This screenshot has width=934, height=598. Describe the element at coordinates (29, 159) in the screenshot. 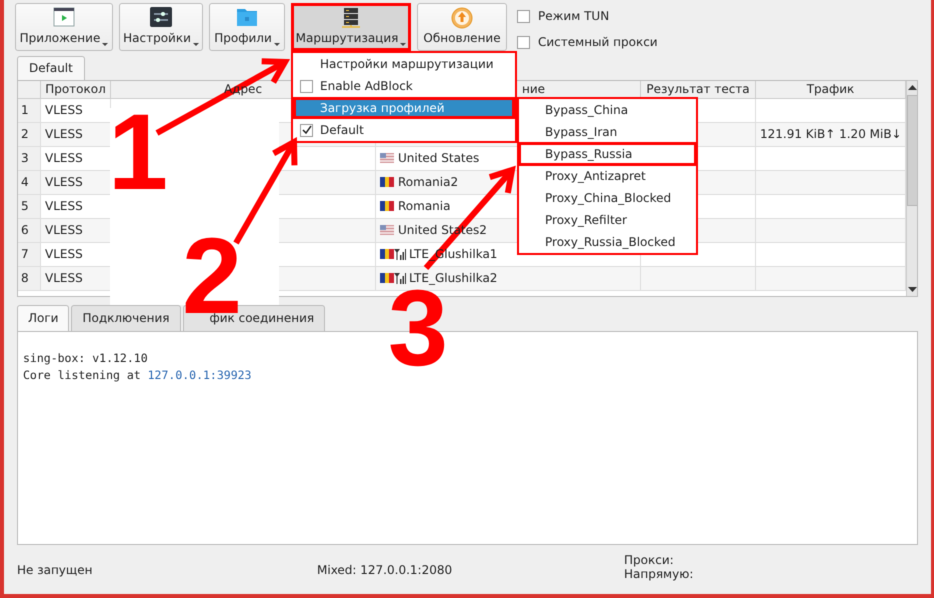

I see `row-number: 3` at that location.